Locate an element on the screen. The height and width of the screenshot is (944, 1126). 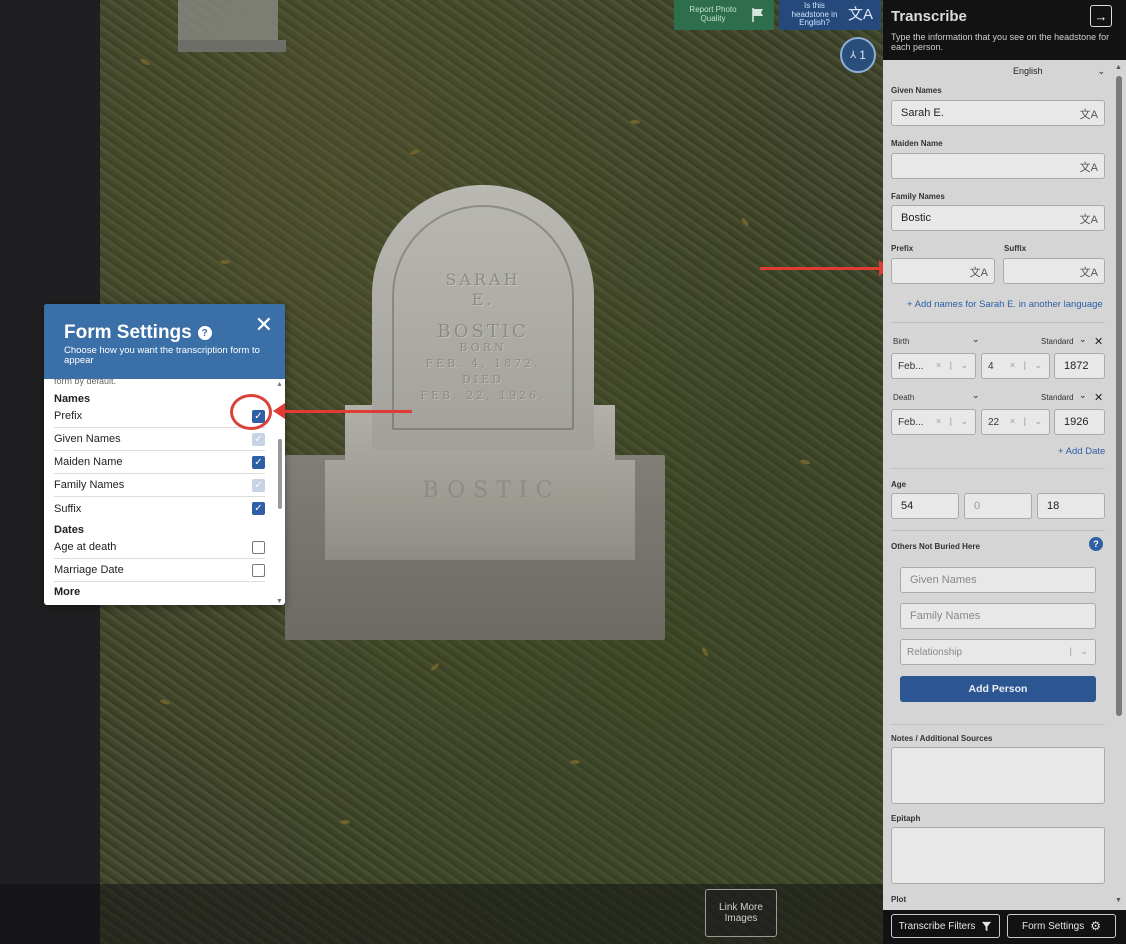
maiden-name-label: Maiden Name is located at coordinates (917, 143).